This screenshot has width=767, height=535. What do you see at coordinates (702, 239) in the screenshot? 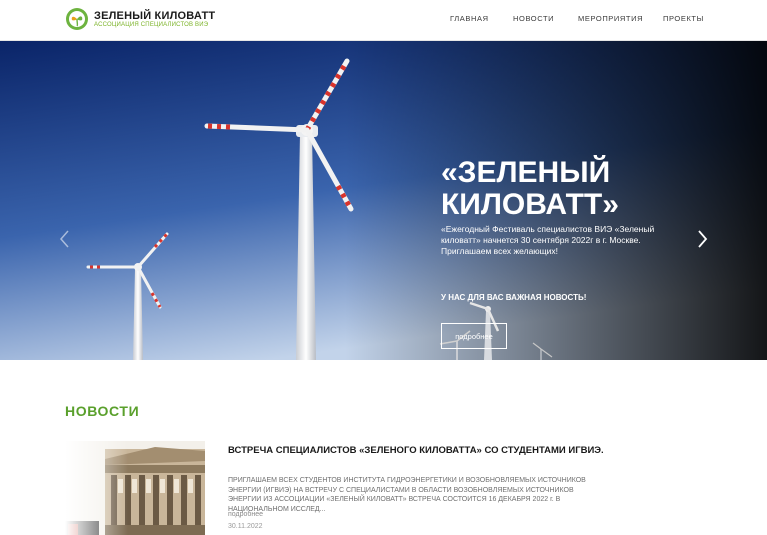
I see `slider-next-arrow-icon` at bounding box center [702, 239].